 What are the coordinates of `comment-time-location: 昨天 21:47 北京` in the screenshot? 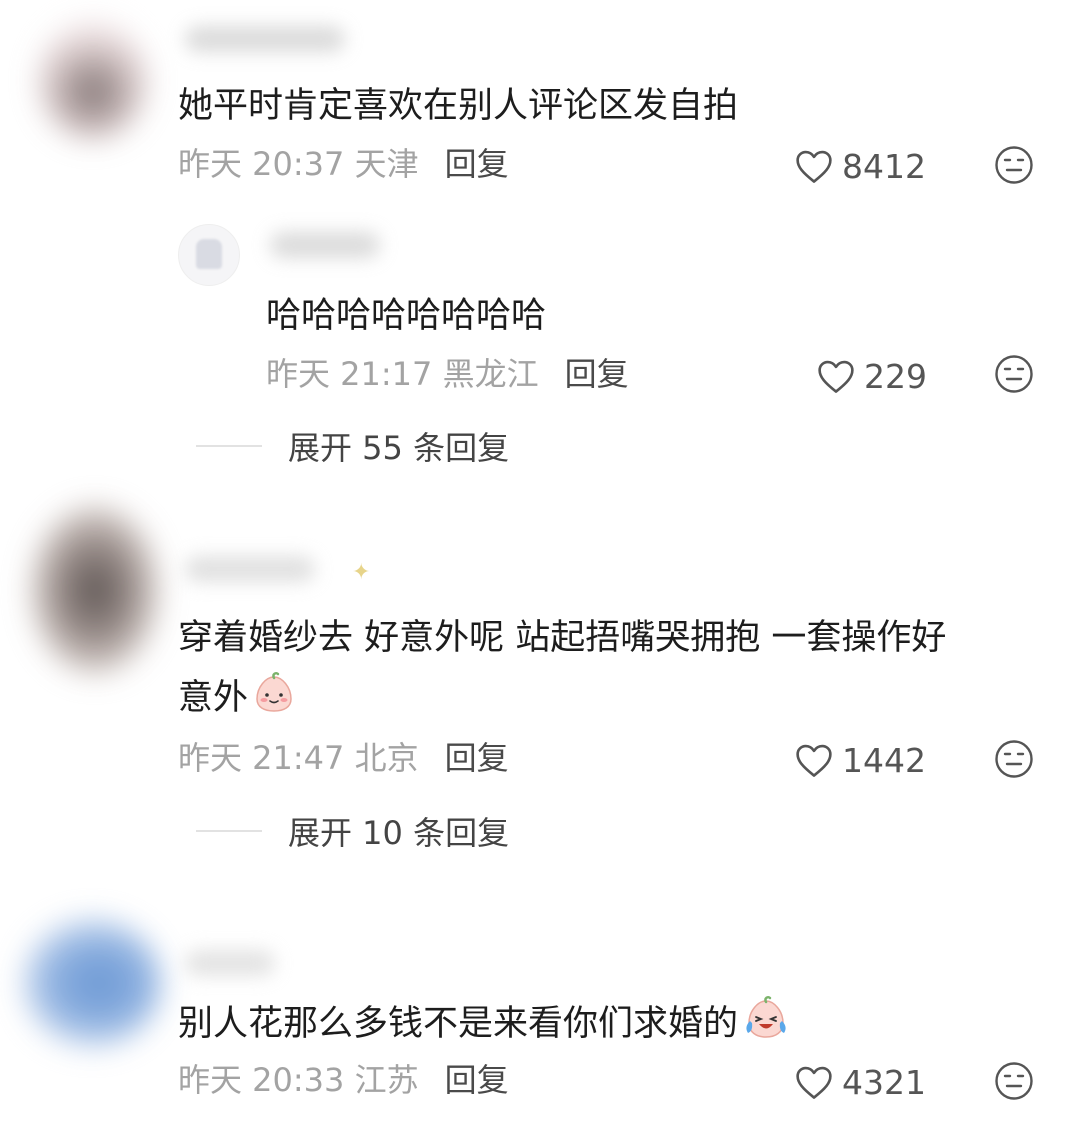 It's located at (298, 758).